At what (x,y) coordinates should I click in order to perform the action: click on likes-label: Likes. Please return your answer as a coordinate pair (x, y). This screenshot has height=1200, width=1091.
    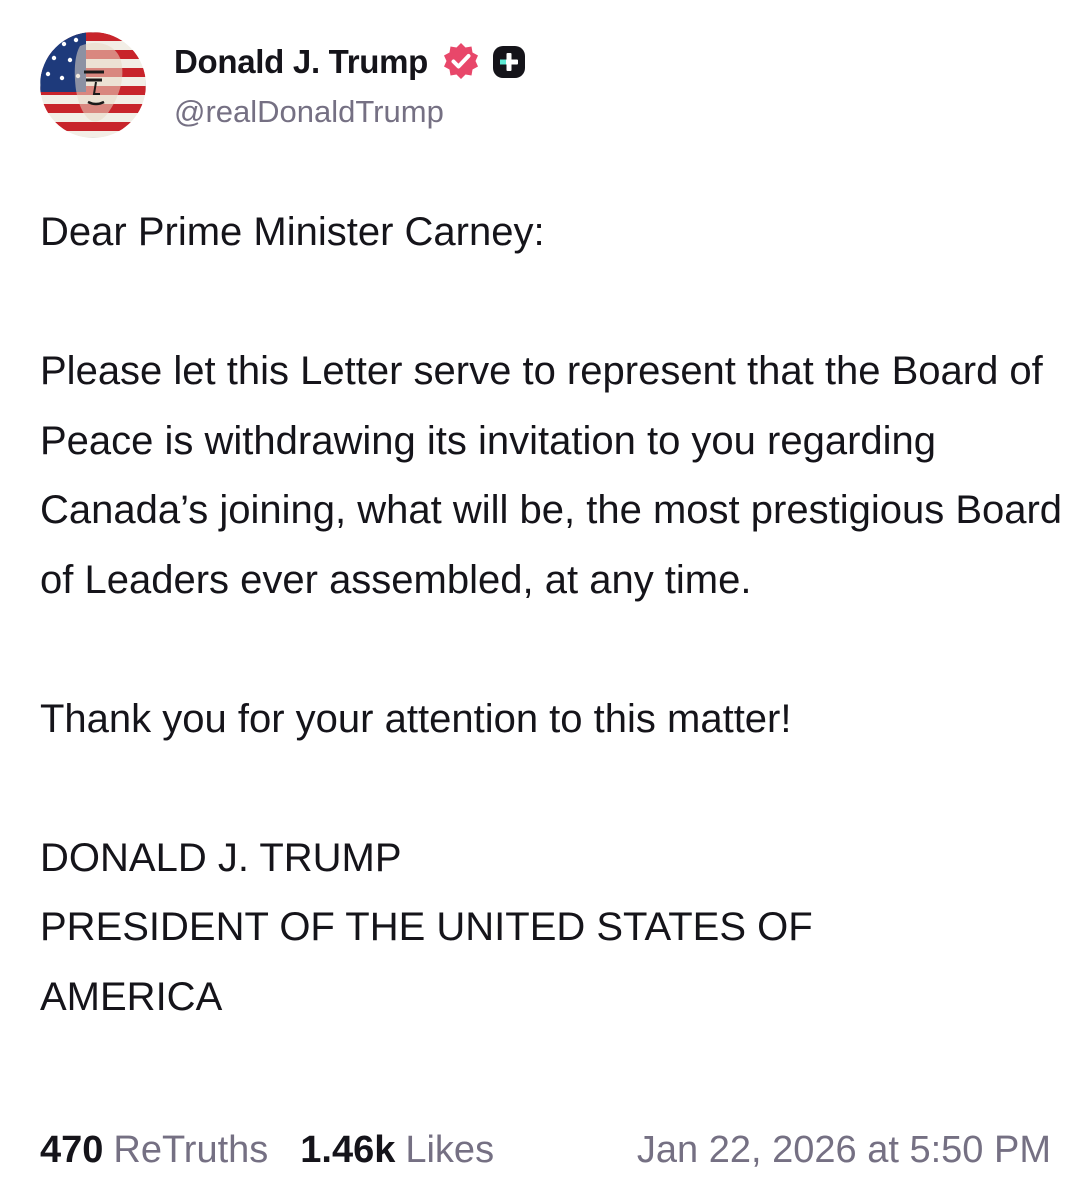
    Looking at the image, I should click on (450, 1149).